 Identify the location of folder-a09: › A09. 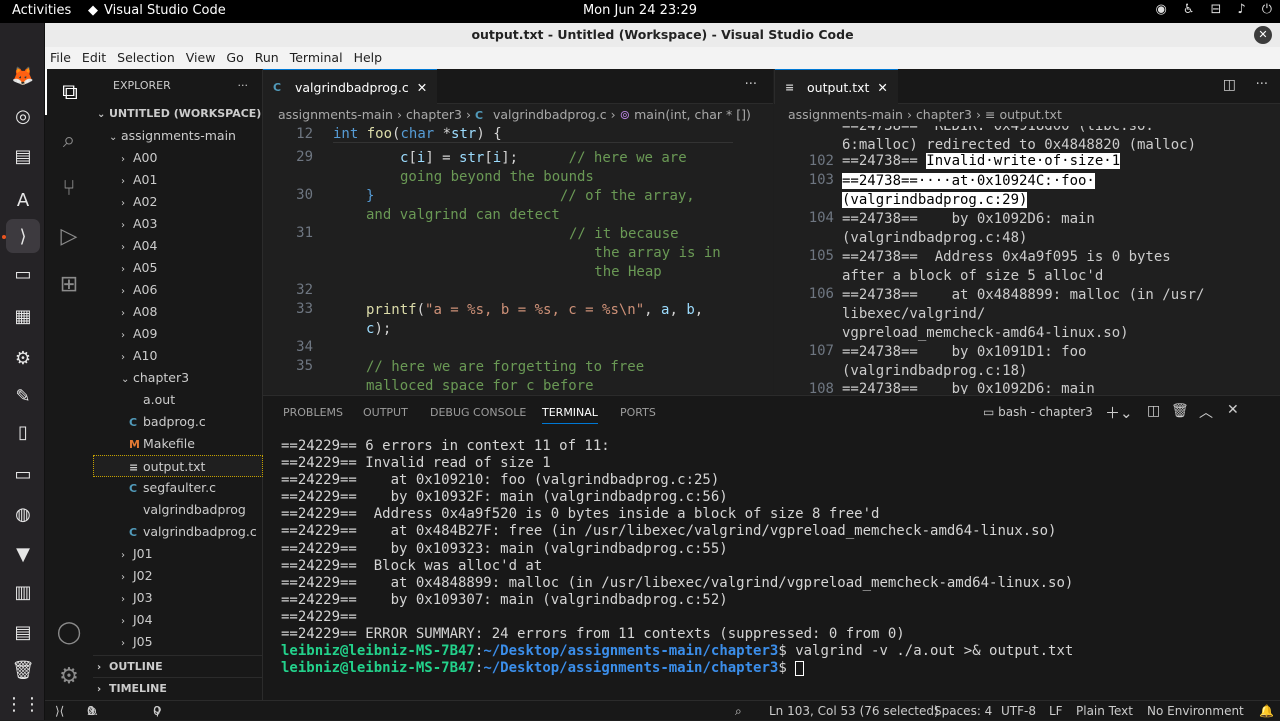
(178, 334).